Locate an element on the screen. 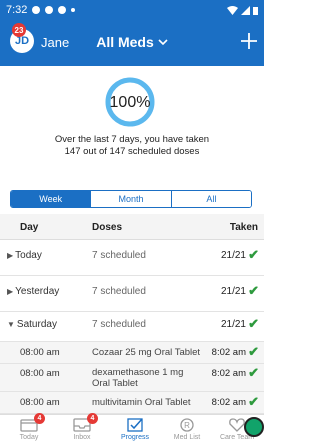 Image resolution: width=320 pixels, height=442 pixels. dose-med: Cozaar 25 mg Oral Tablet is located at coordinates (146, 352).